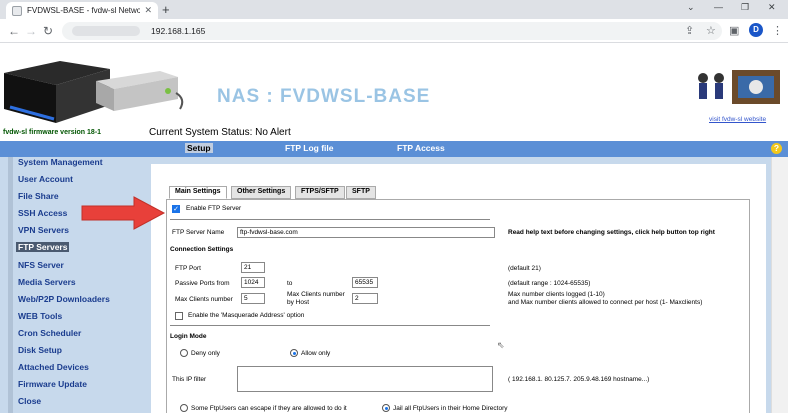 The height and width of the screenshot is (413, 788). What do you see at coordinates (176, 209) in the screenshot?
I see `enable-ftp-checkbox: ✓` at bounding box center [176, 209].